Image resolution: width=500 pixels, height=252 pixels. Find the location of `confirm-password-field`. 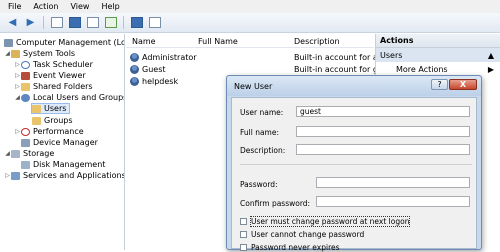

confirm-password-field is located at coordinates (393, 201).